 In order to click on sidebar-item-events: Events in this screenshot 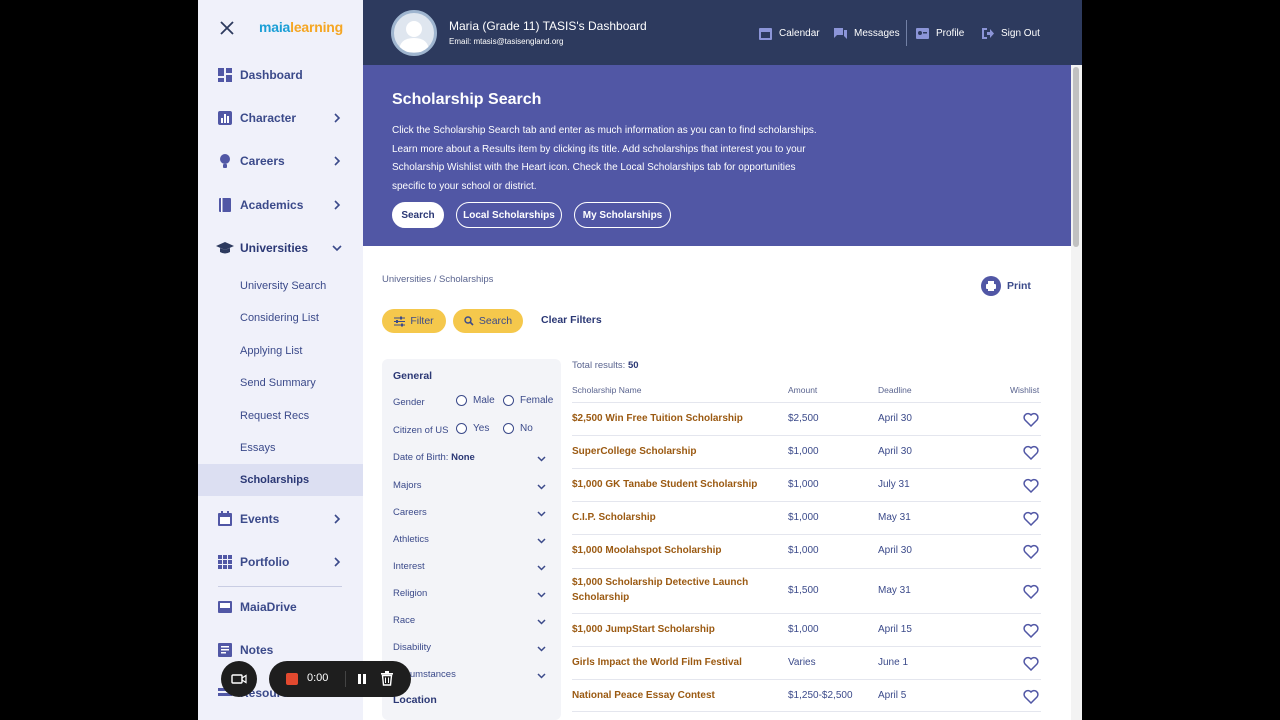, I will do `click(280, 519)`.